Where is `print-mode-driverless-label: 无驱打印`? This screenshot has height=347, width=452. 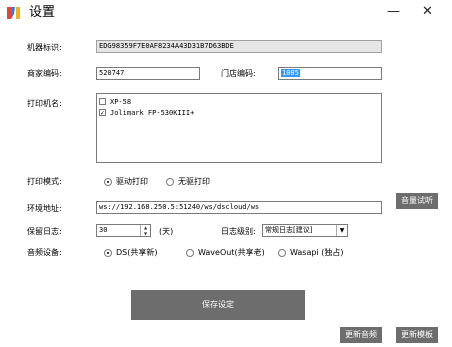
print-mode-driverless-label: 无驱打印 is located at coordinates (194, 181).